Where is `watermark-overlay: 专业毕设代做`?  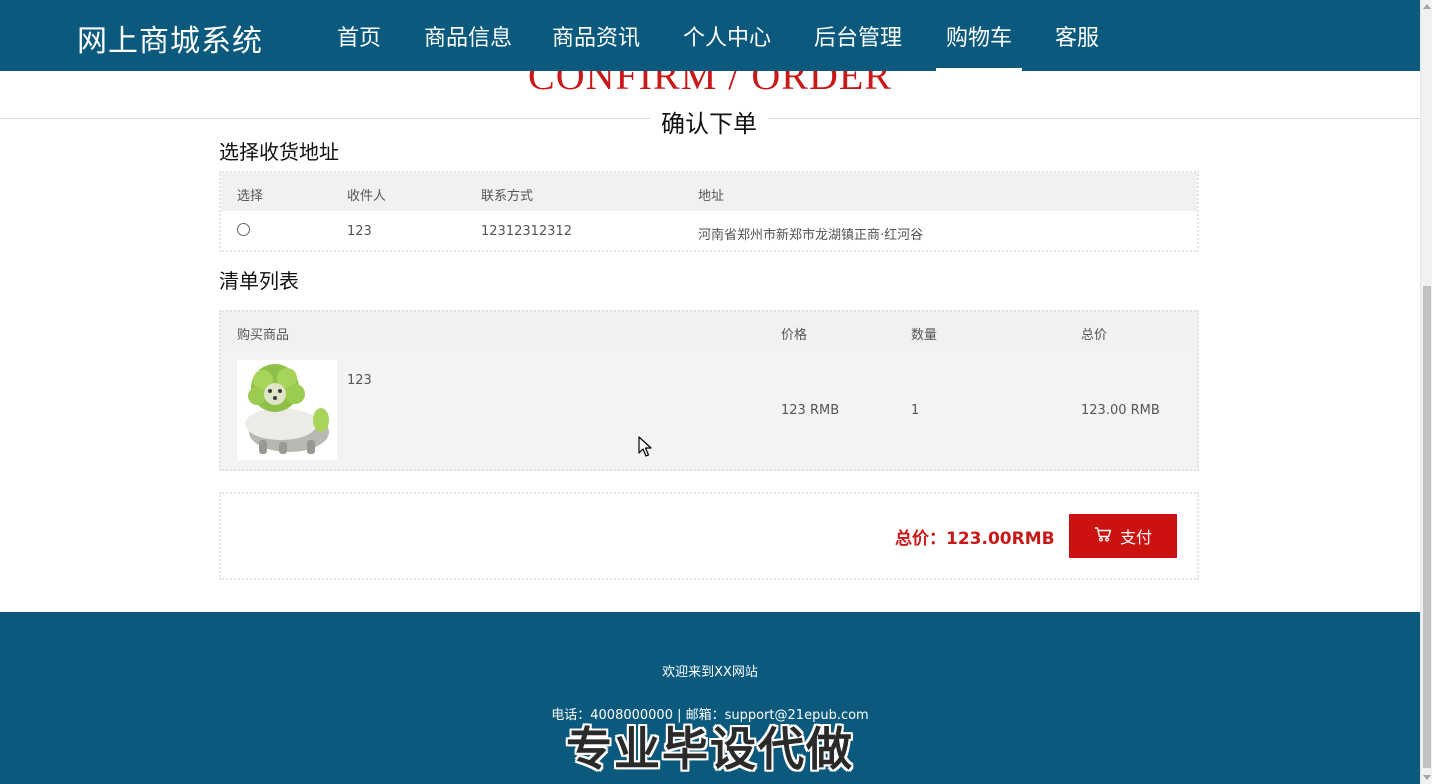 watermark-overlay: 专业毕设代做 is located at coordinates (710, 749).